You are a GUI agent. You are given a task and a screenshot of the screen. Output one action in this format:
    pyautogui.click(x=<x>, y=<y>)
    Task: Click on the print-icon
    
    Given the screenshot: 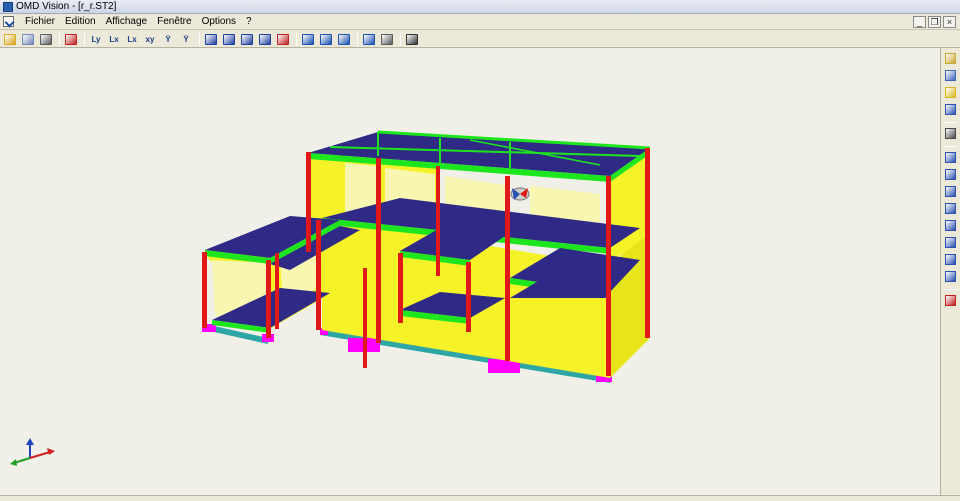 What is the action you would take?
    pyautogui.click(x=46, y=39)
    